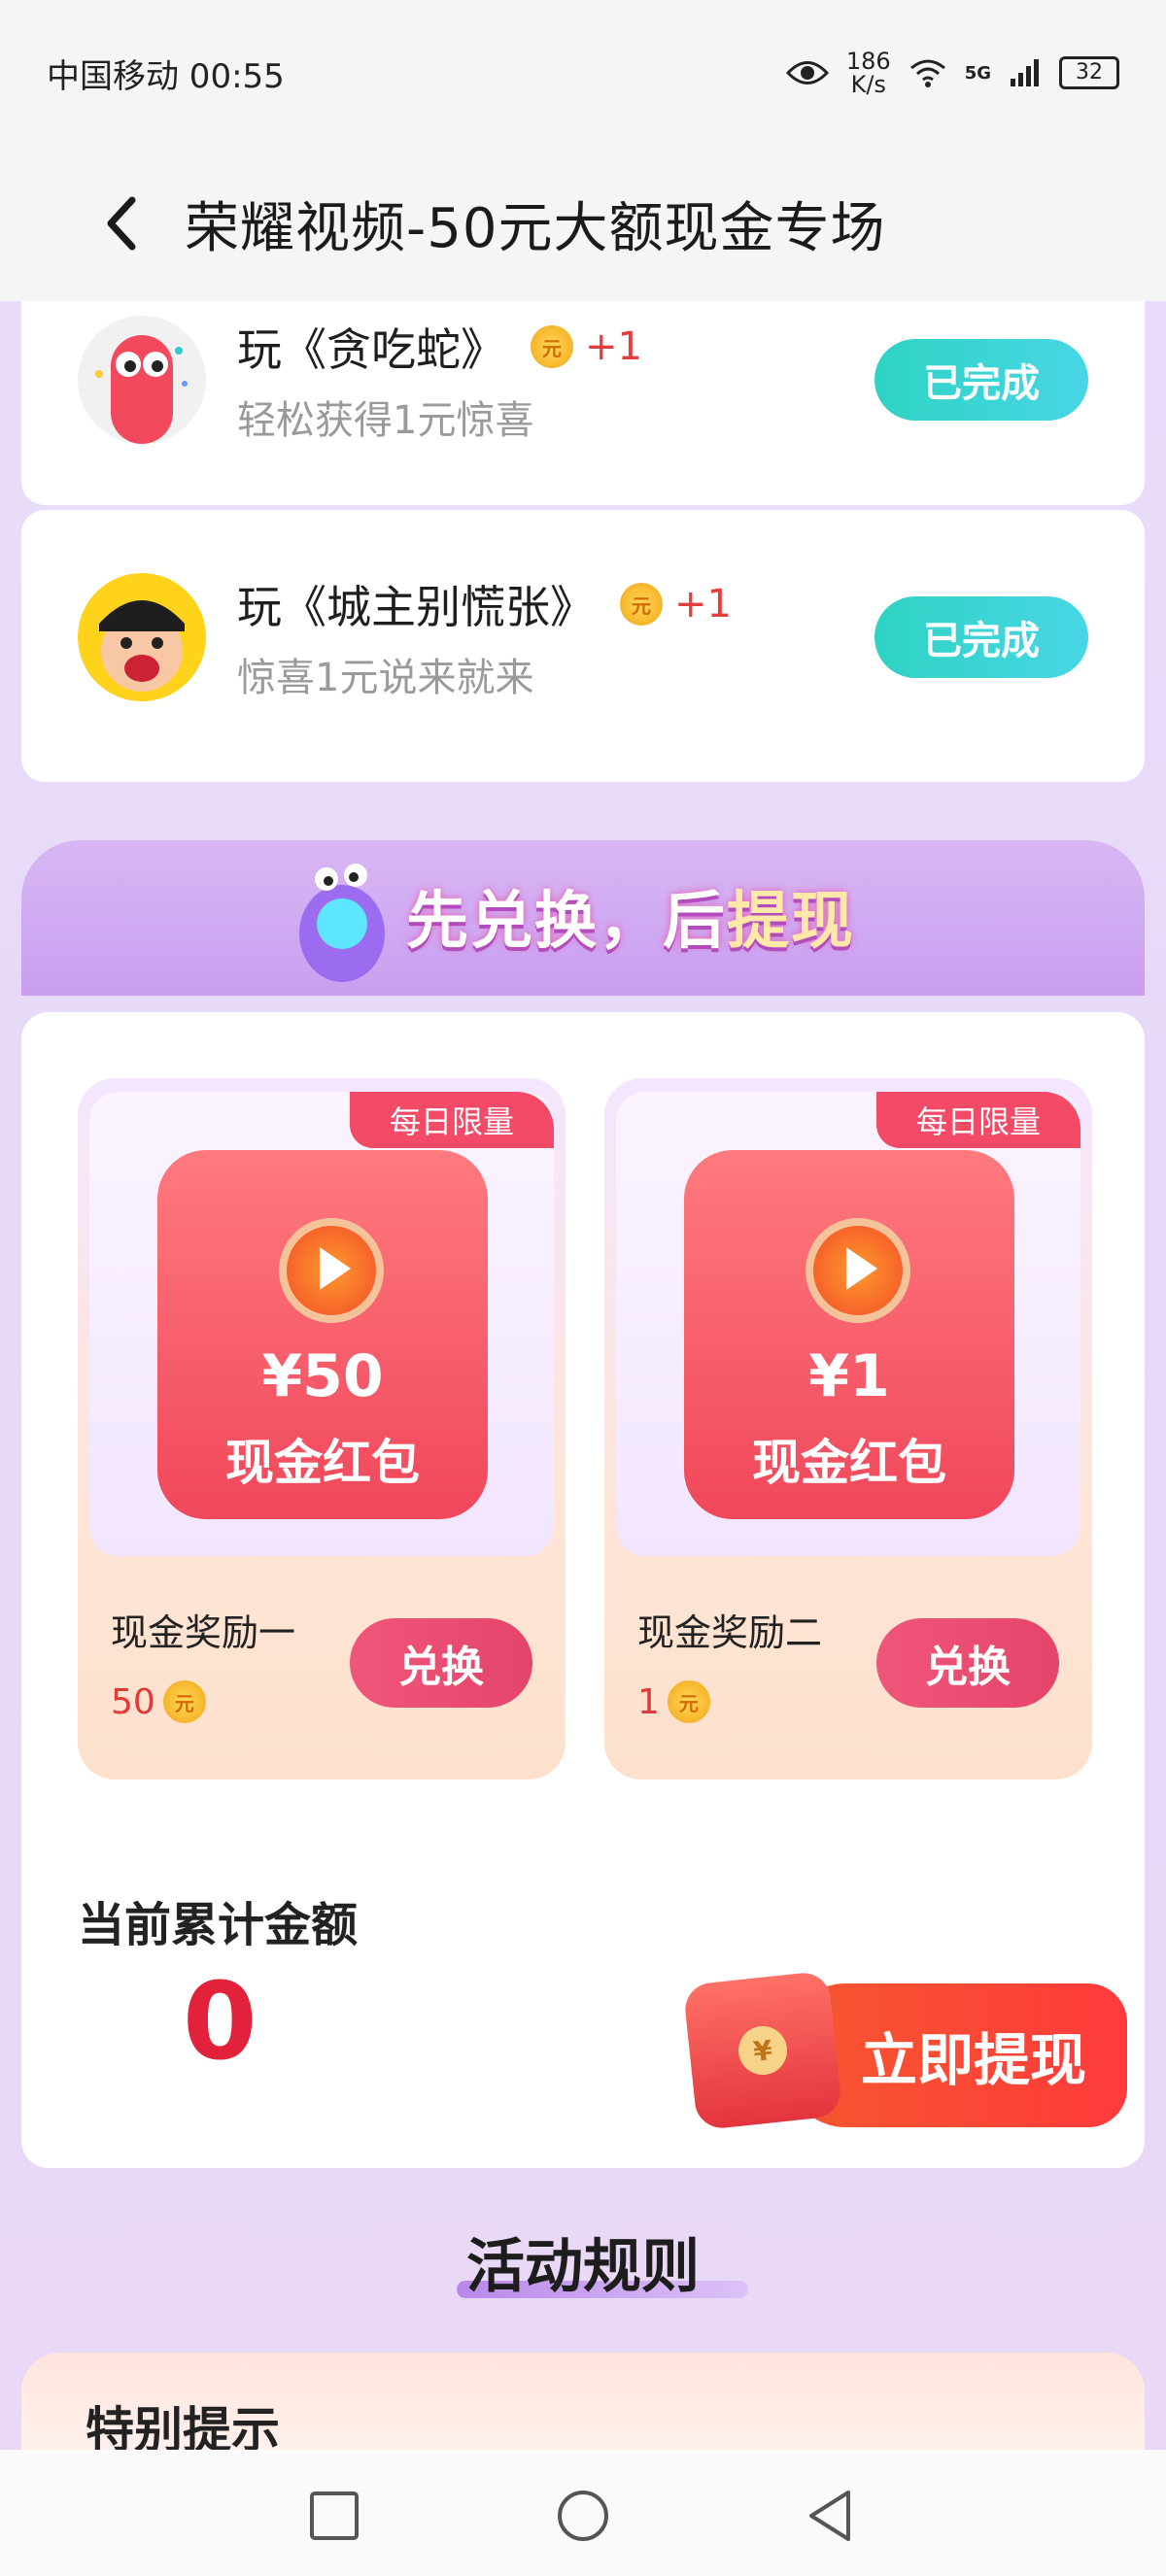 The height and width of the screenshot is (2576, 1166). Describe the element at coordinates (1089, 72) in the screenshot. I see `battery-indicator: 32` at that location.